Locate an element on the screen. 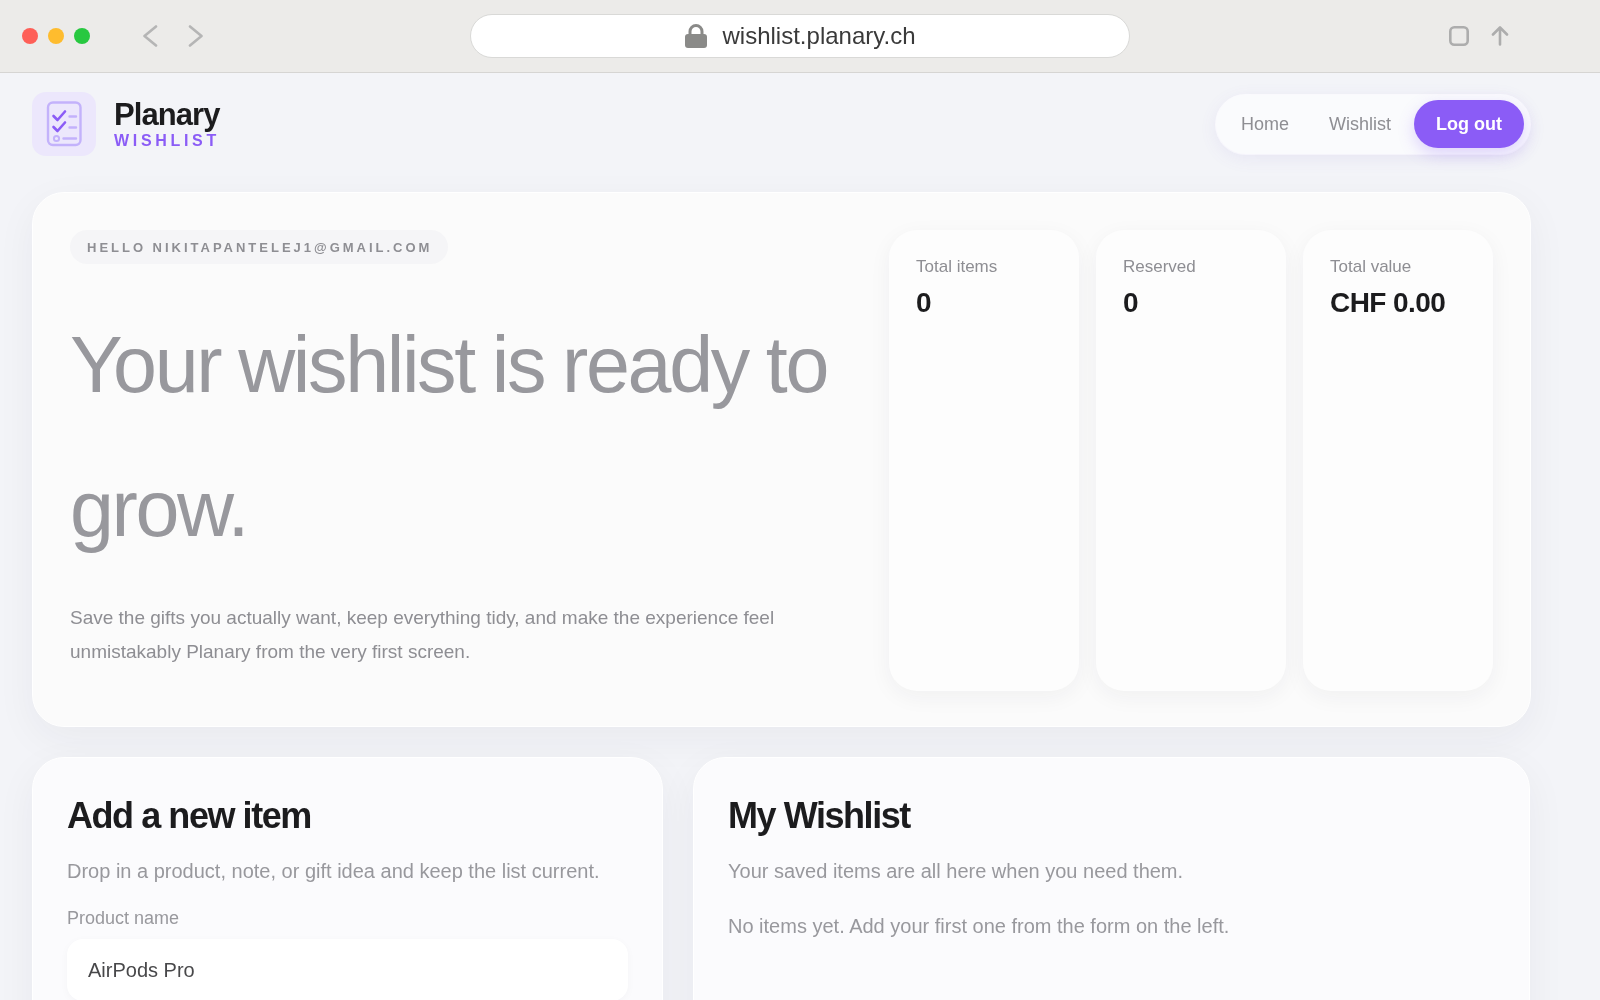  stat-label: Total value is located at coordinates (1371, 267).